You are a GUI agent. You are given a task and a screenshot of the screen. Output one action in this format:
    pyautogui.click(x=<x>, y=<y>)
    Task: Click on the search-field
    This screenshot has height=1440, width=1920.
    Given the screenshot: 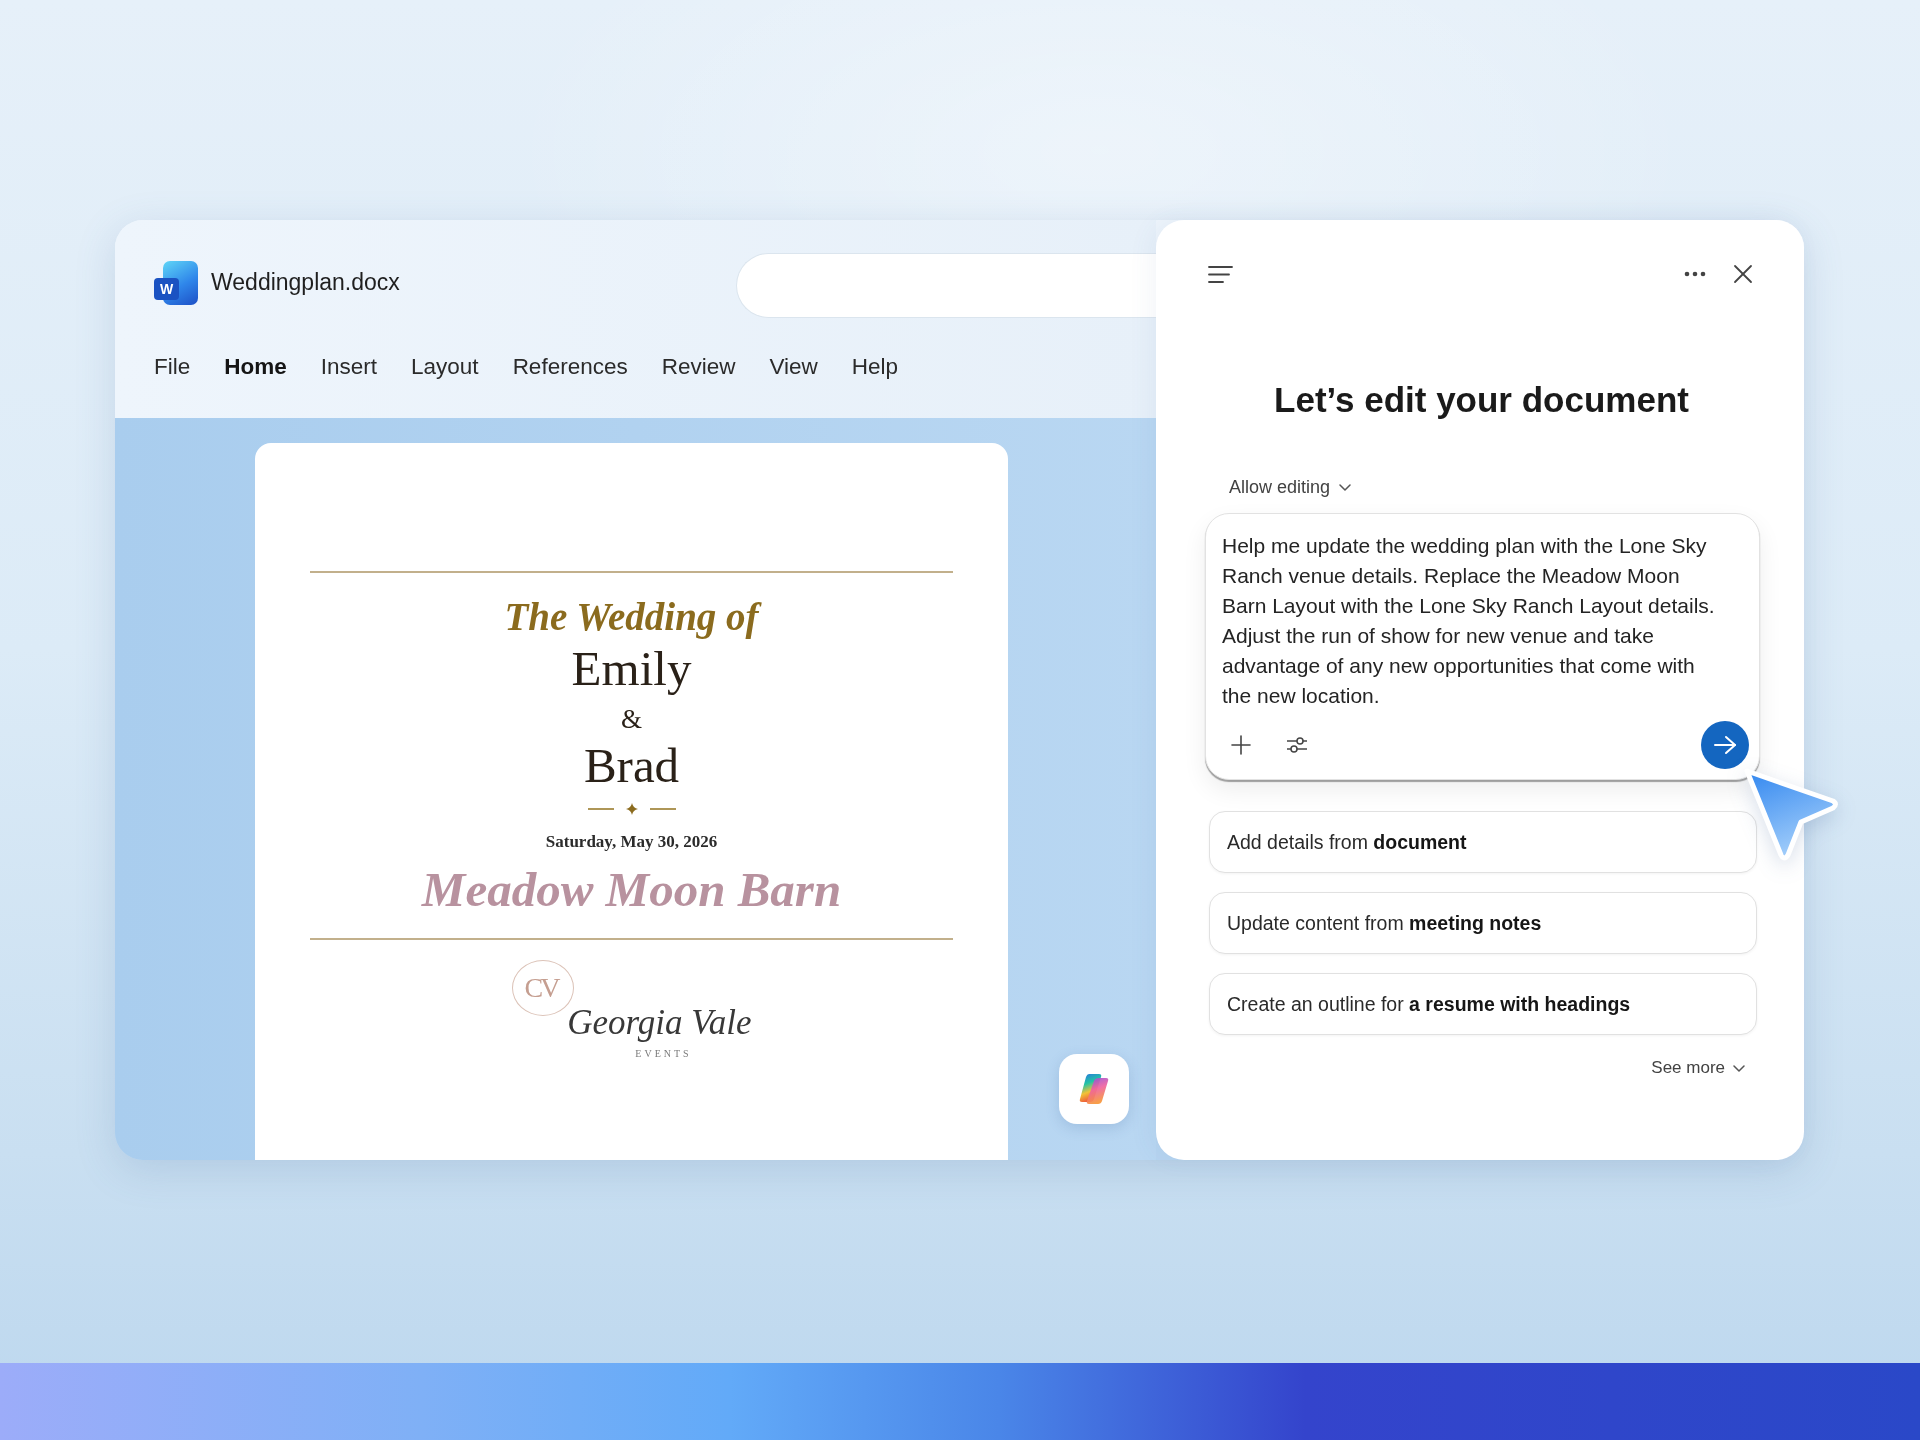 What is the action you would take?
    pyautogui.click(x=946, y=285)
    